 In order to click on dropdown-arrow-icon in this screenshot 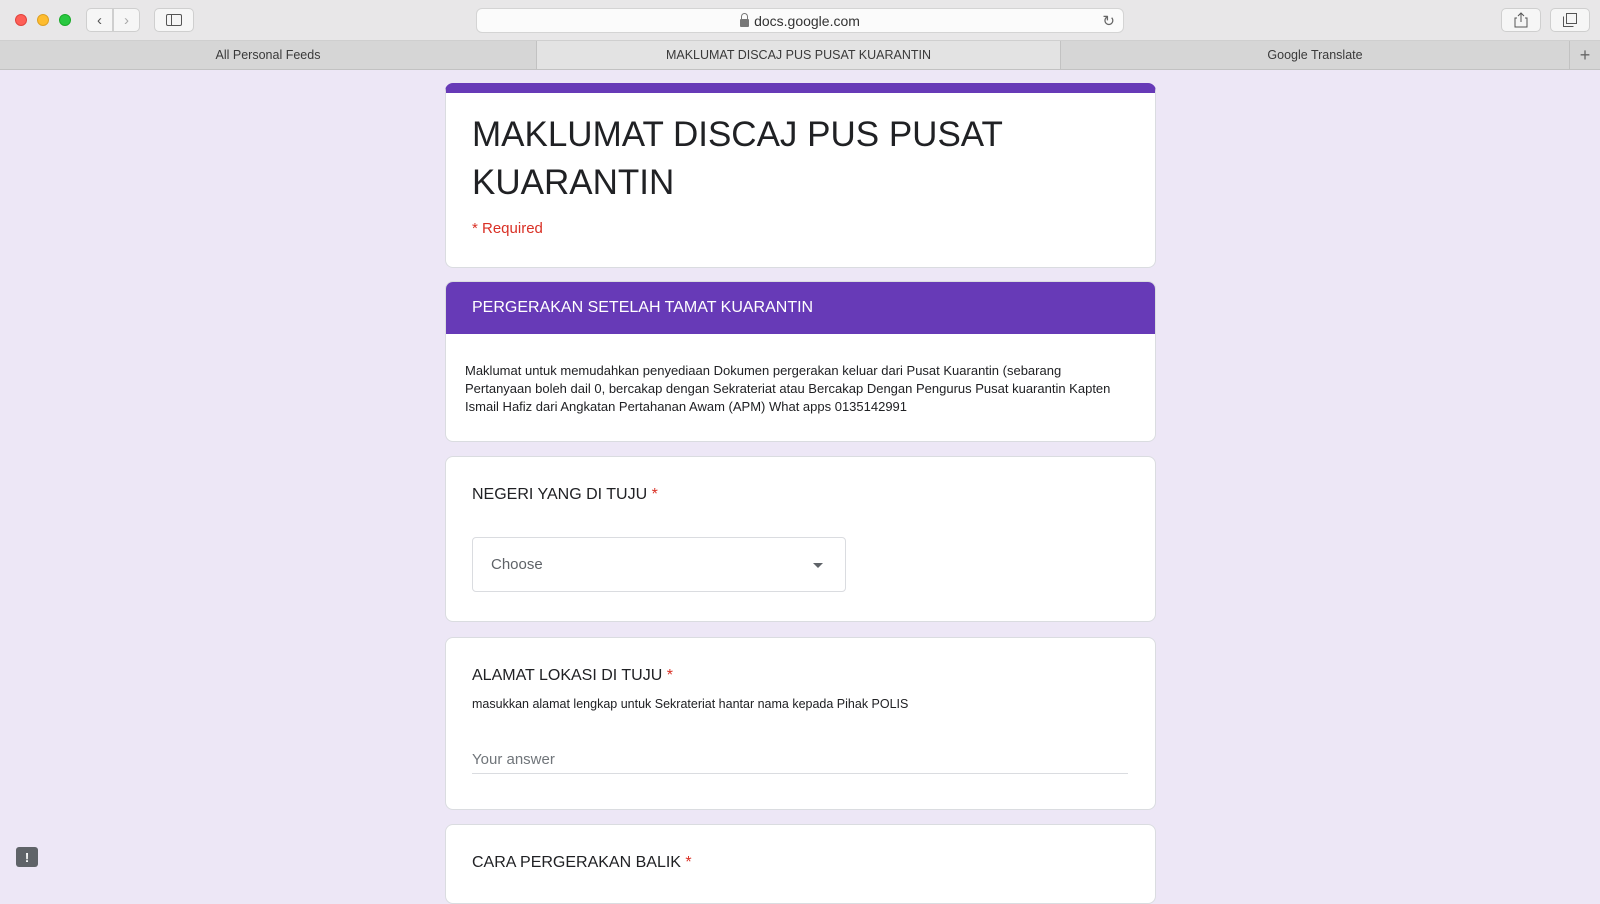, I will do `click(818, 565)`.